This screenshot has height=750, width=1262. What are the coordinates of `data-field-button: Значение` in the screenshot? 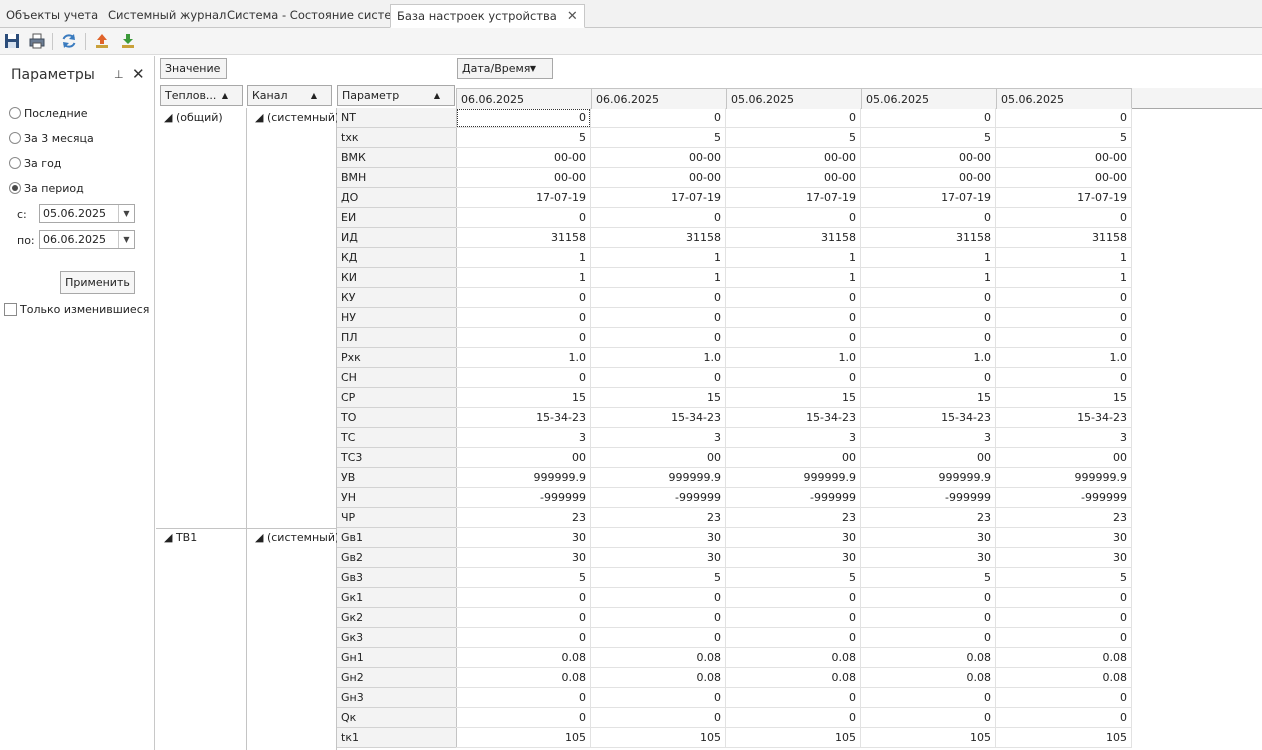 It's located at (193, 68).